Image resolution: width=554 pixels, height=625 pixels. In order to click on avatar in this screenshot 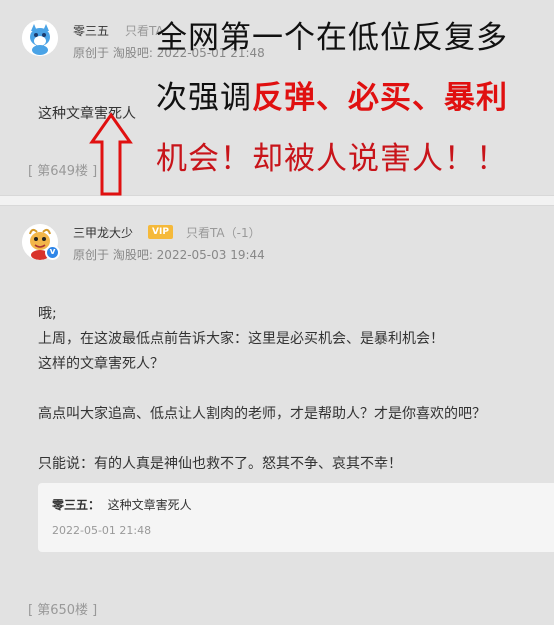, I will do `click(40, 38)`.